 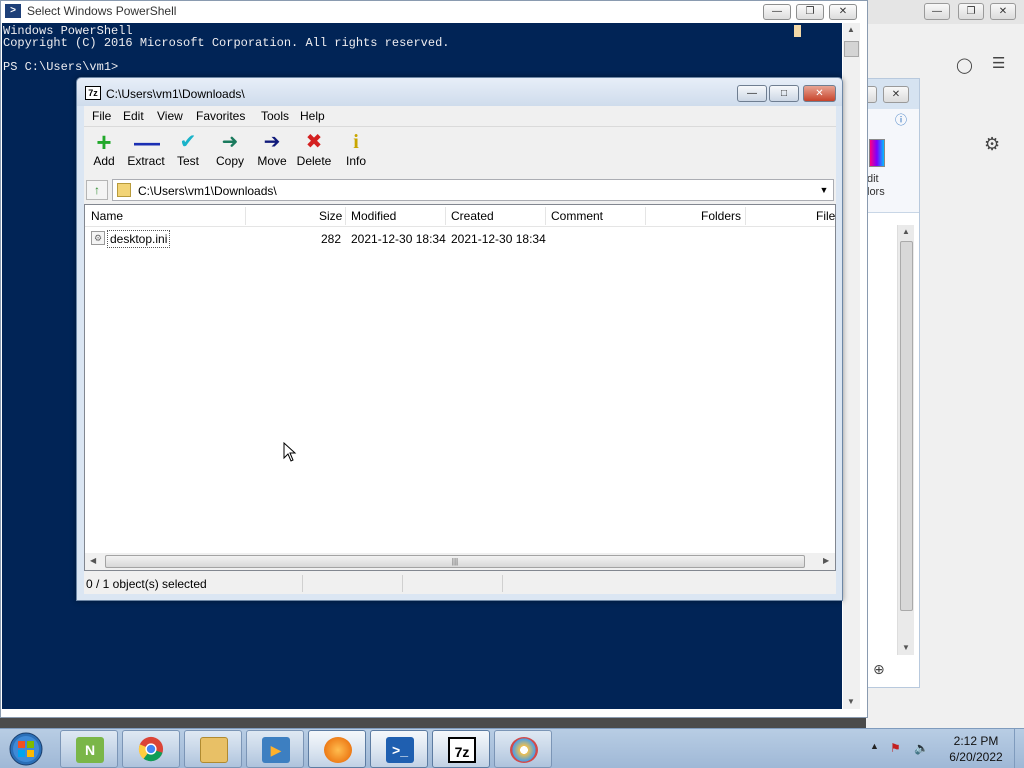 What do you see at coordinates (61, 67) in the screenshot?
I see `console-prompt: PS C:\Users\vm1>` at bounding box center [61, 67].